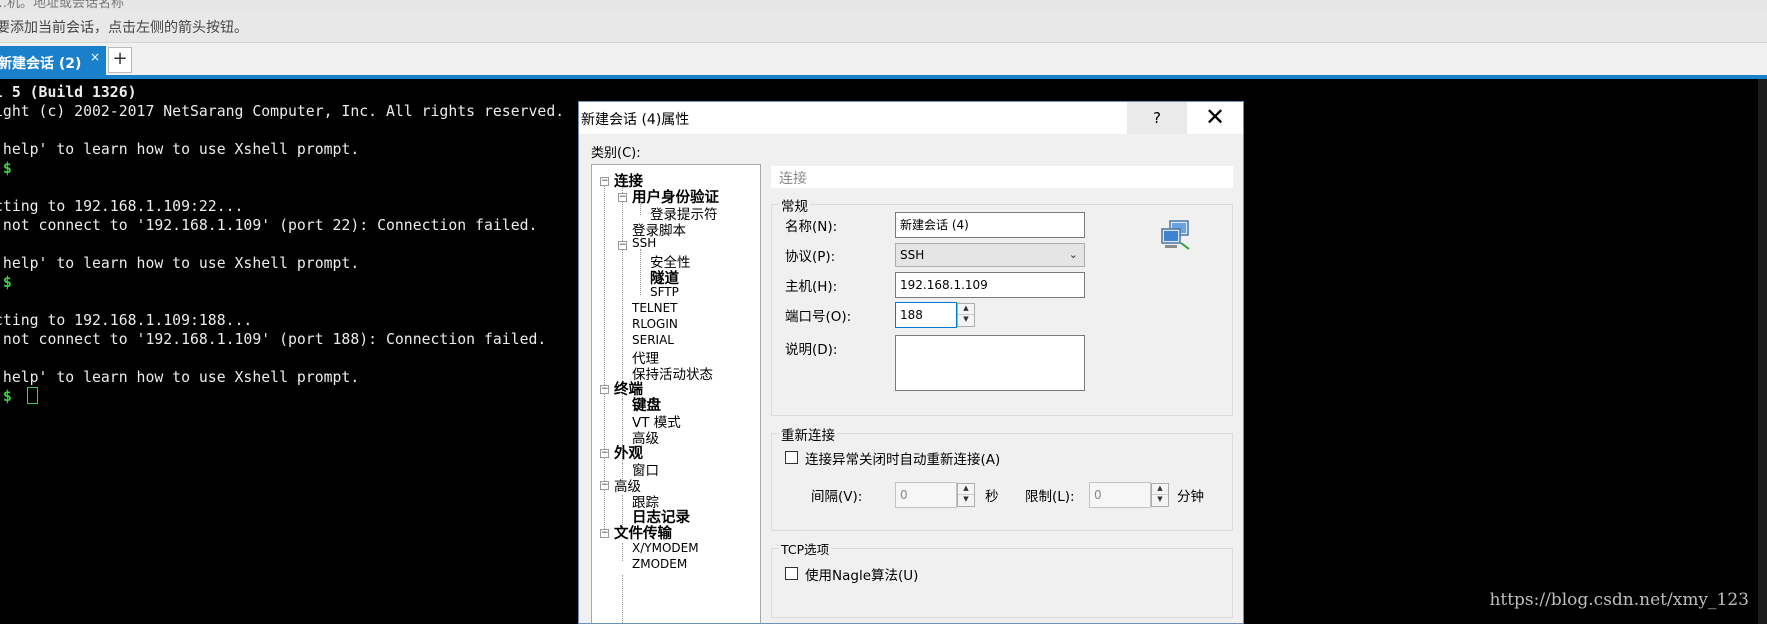 Image resolution: width=1767 pixels, height=624 pixels. I want to click on limit-field: 0, so click(1120, 495).